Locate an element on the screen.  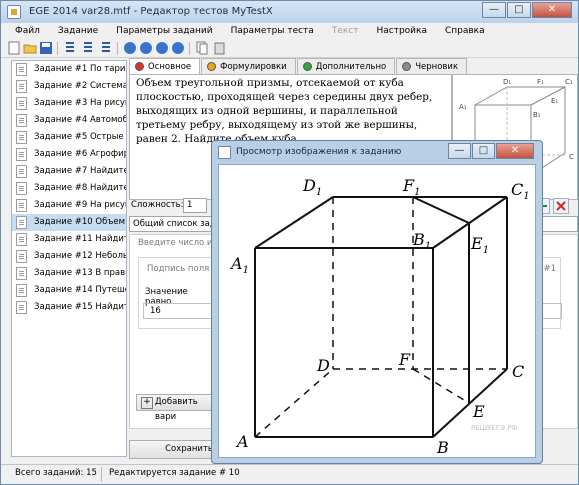
minimize-button: — is located at coordinates (494, 10).